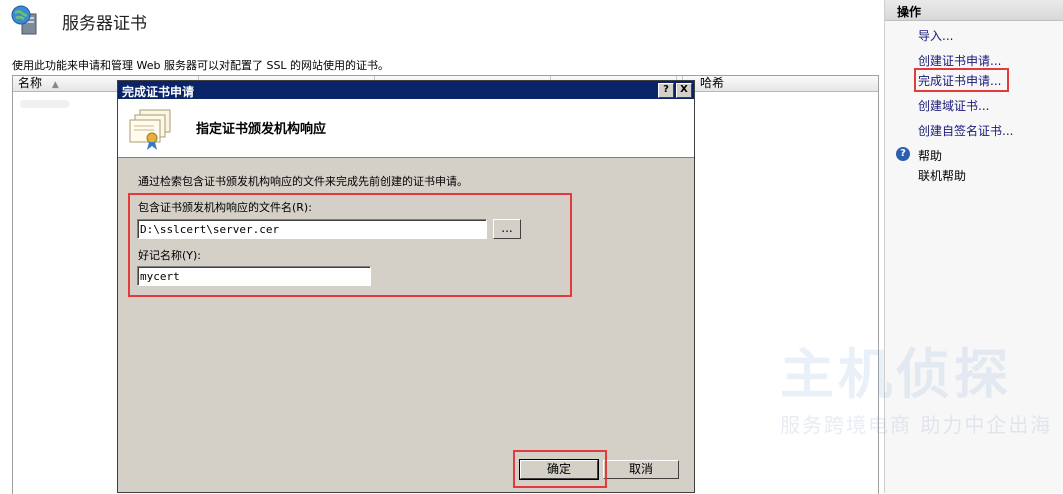  Describe the element at coordinates (666, 90) in the screenshot. I see `help-button: ?` at that location.